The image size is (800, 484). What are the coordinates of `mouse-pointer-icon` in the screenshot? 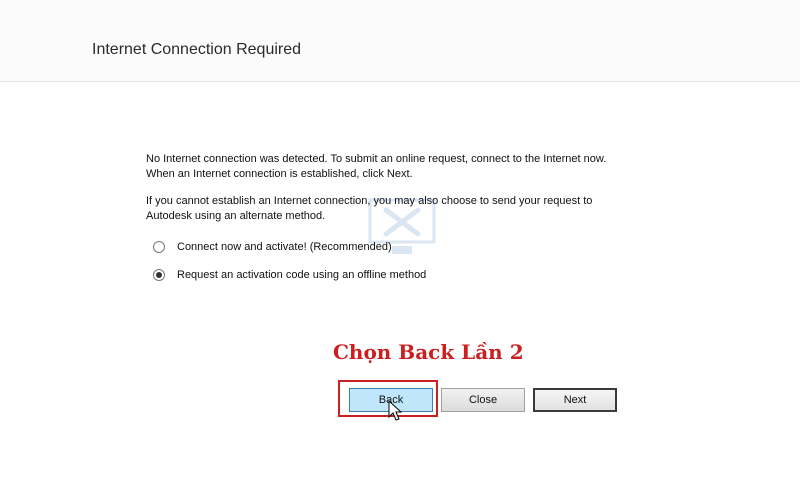 It's located at (395, 410).